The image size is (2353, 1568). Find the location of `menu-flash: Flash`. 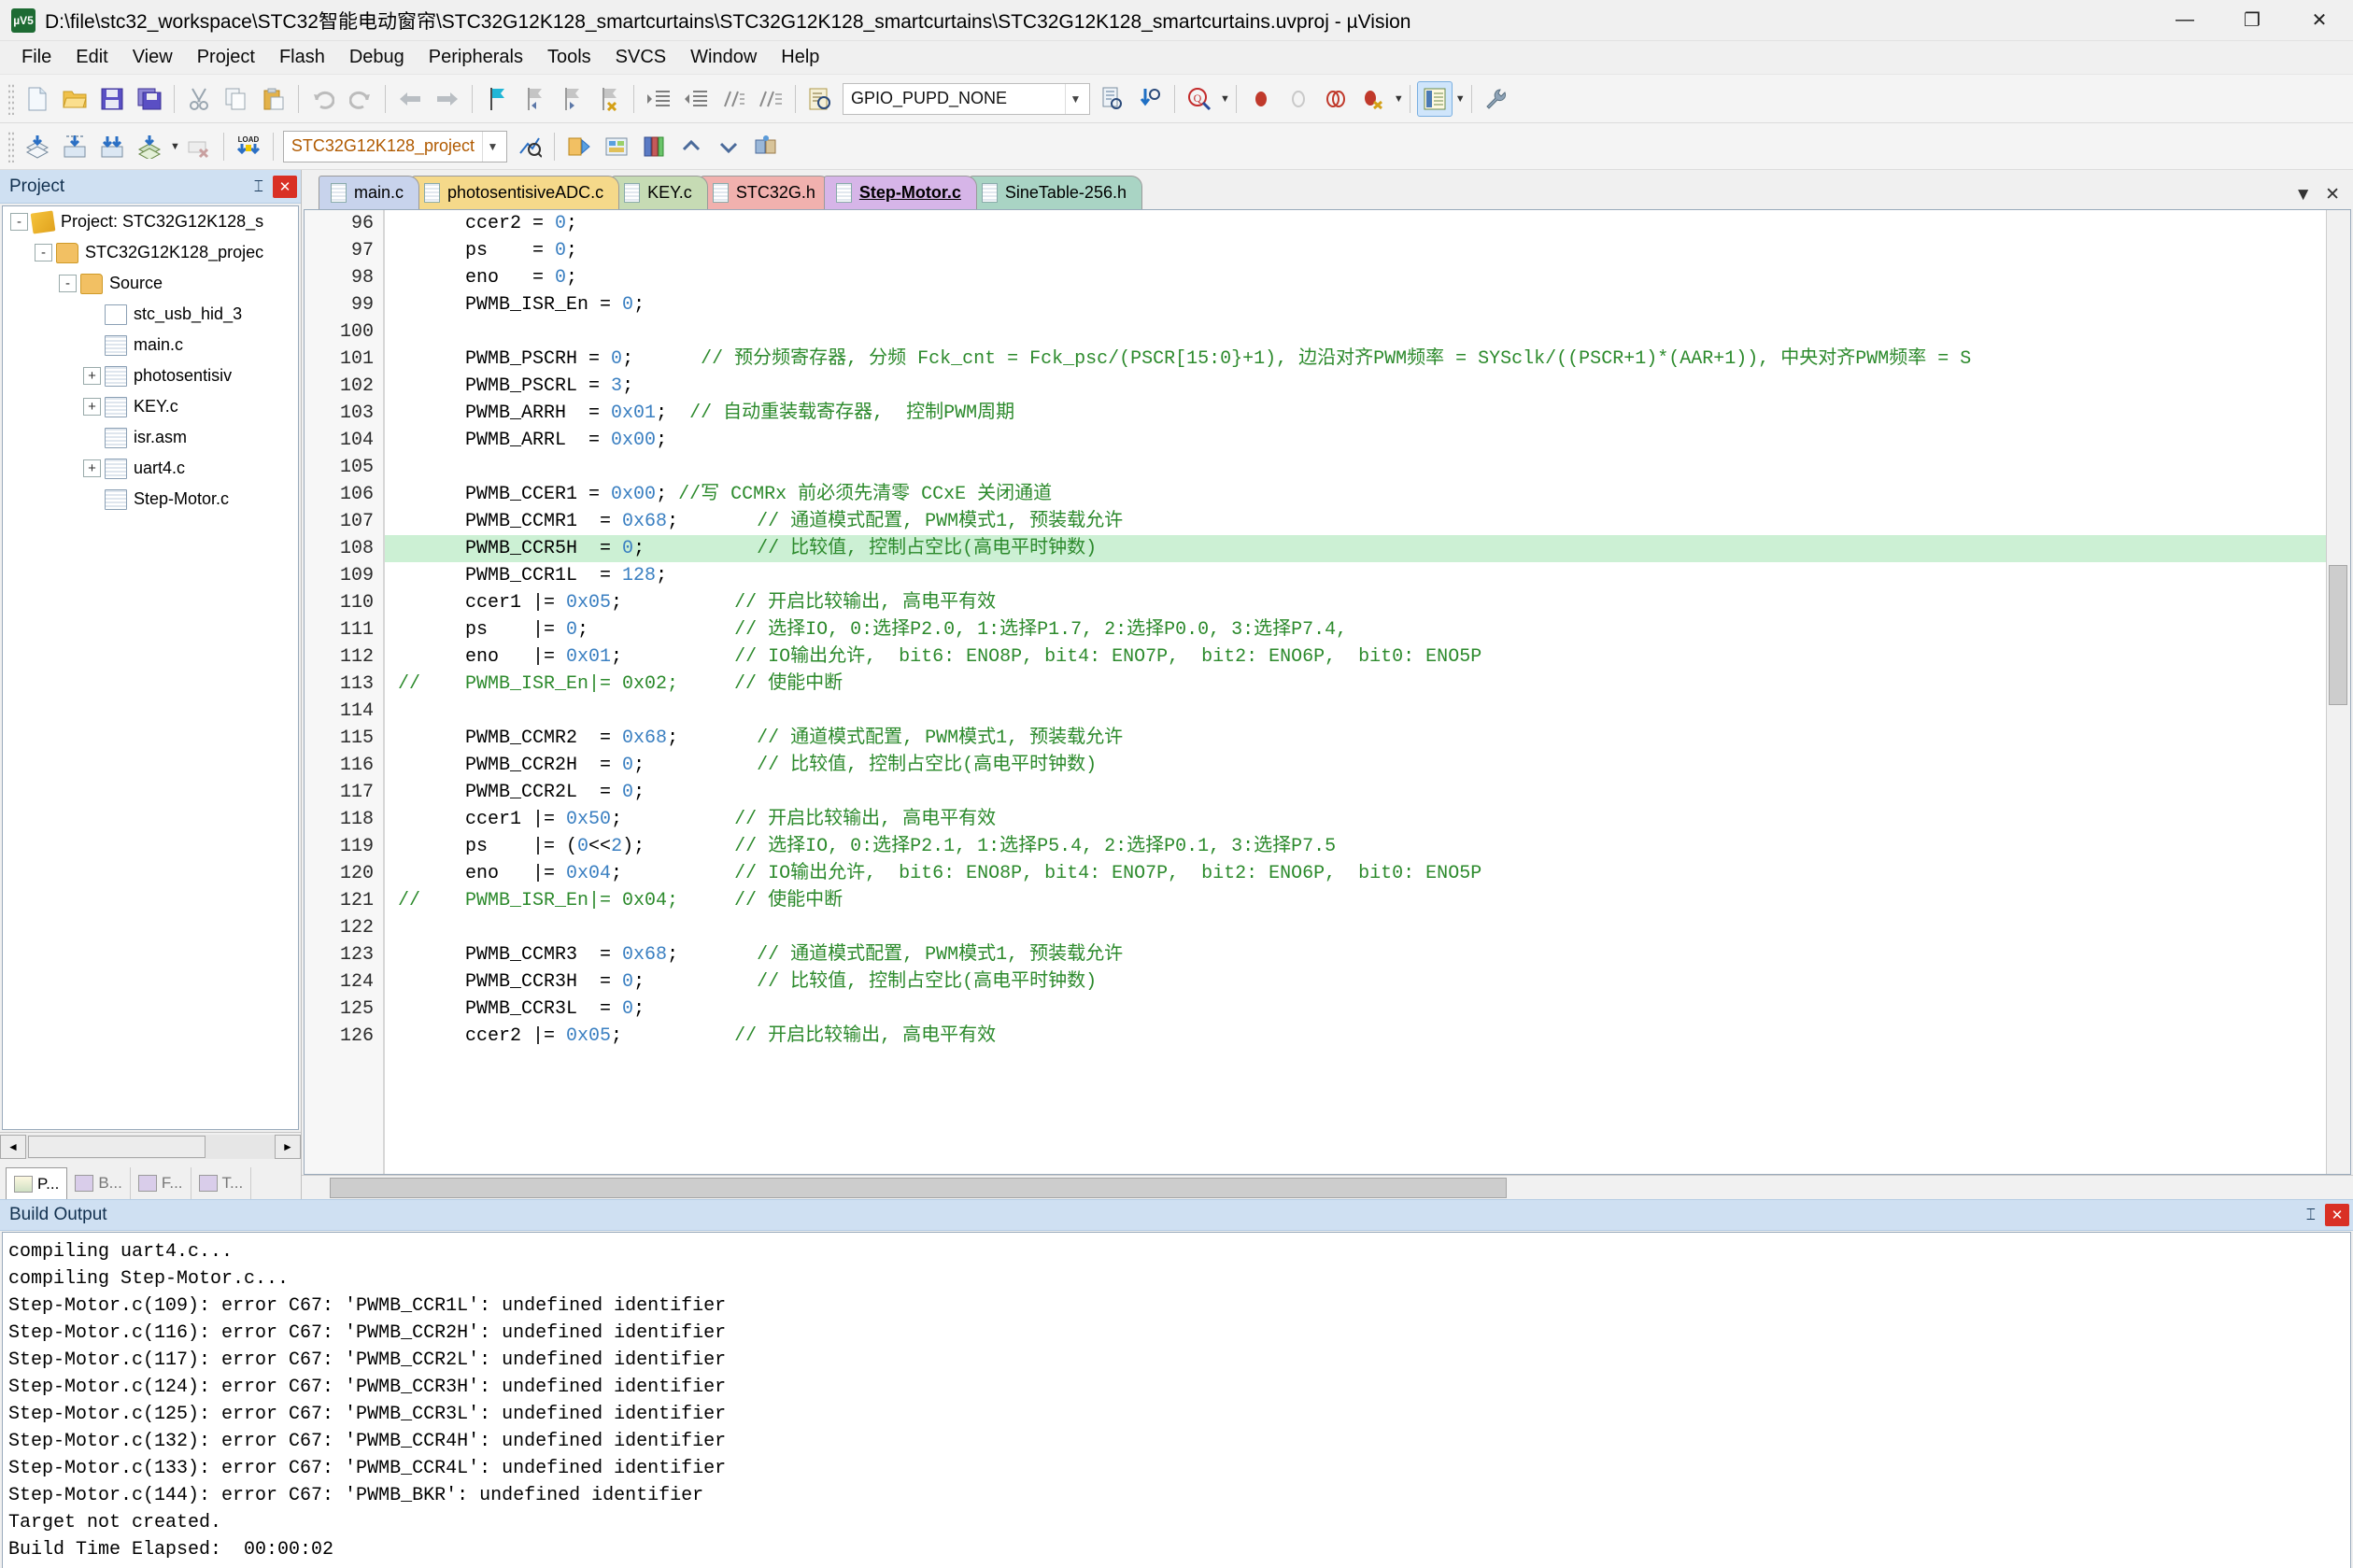

menu-flash: Flash is located at coordinates (302, 57).